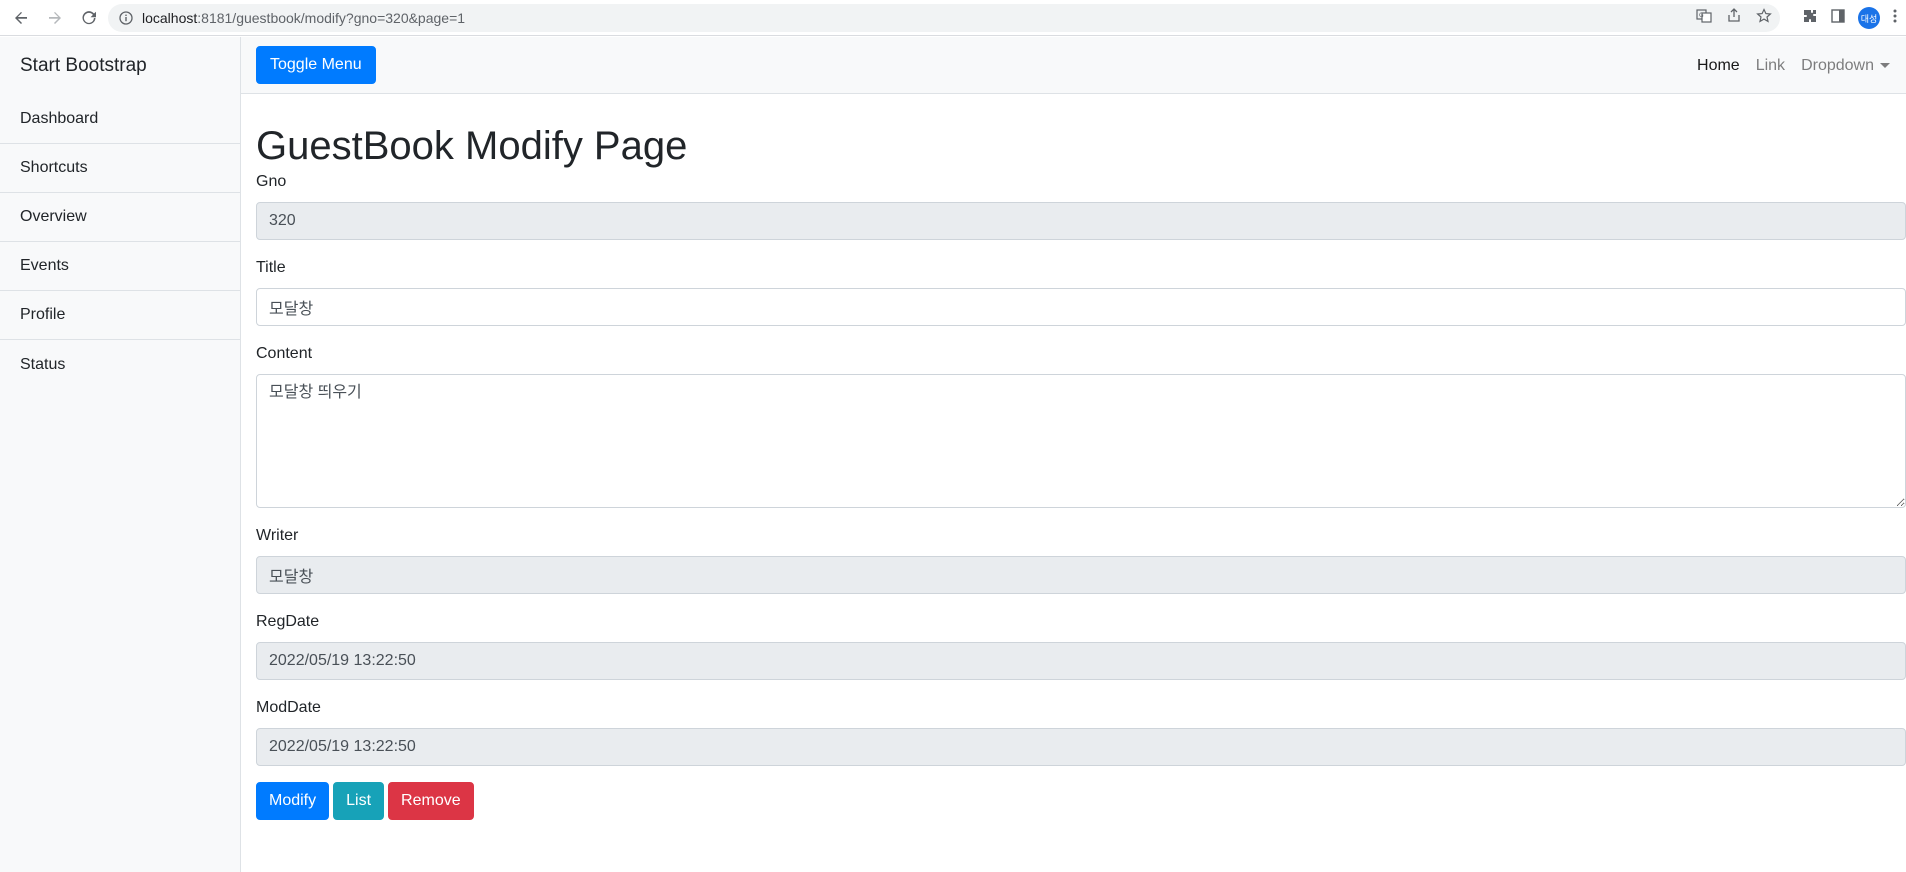 The image size is (1906, 872). I want to click on gno-field, so click(1081, 221).